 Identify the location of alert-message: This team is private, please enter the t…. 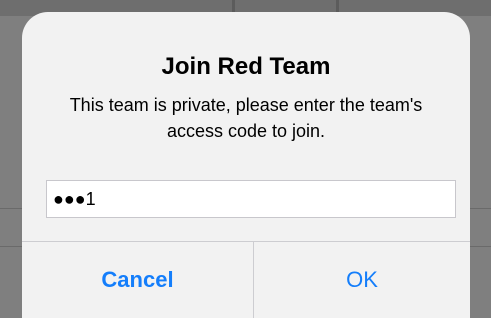
(246, 118).